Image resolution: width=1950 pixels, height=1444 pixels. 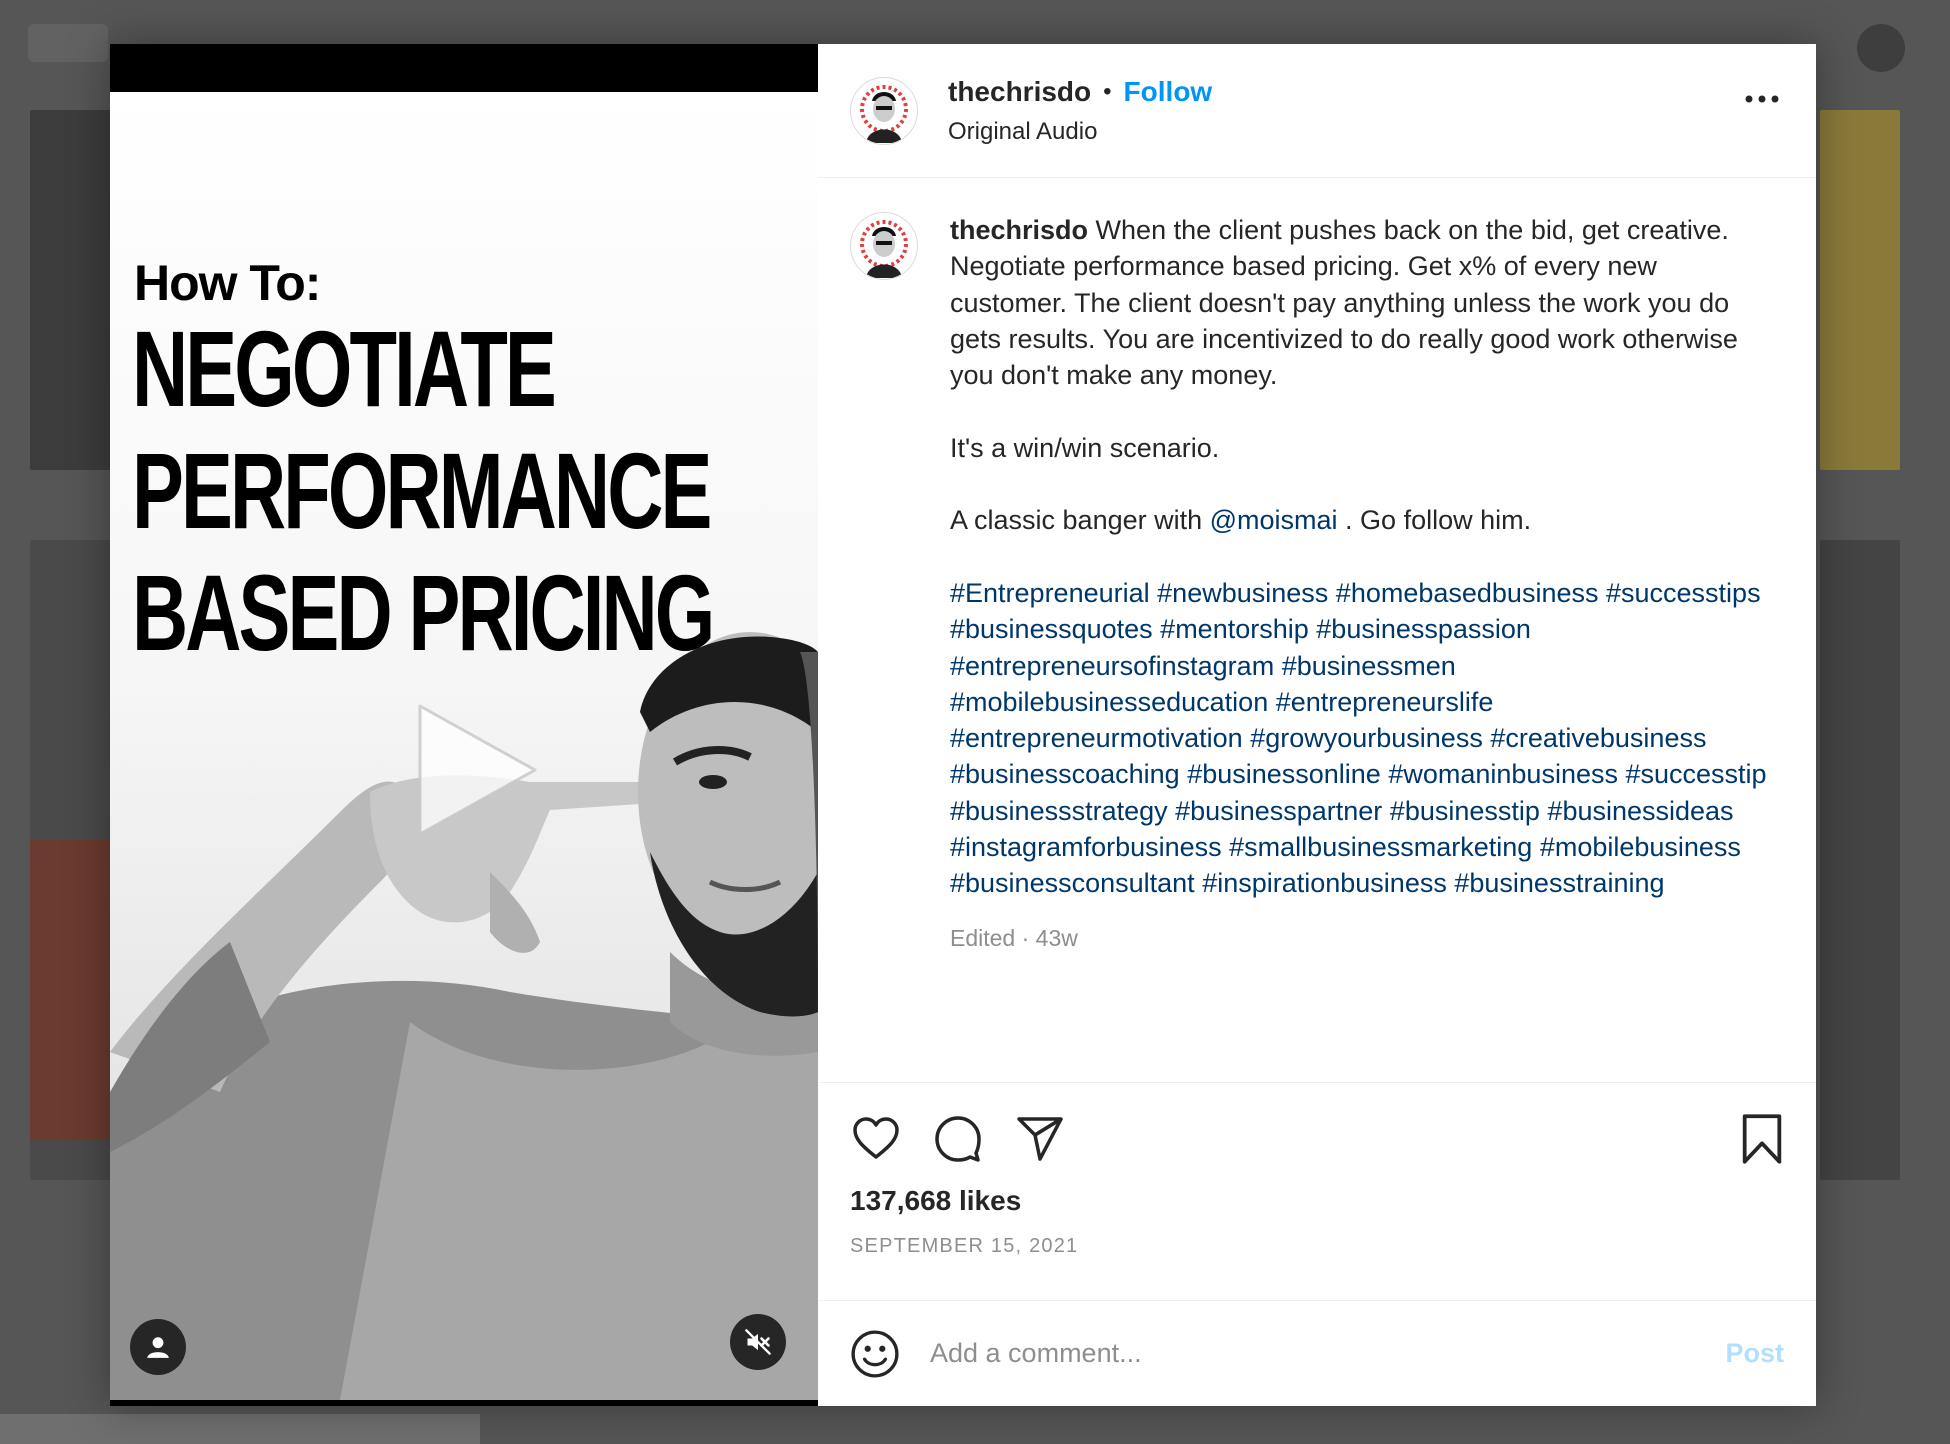 What do you see at coordinates (1086, 847) in the screenshot?
I see `hashtag-link: #instagramforbusiness` at bounding box center [1086, 847].